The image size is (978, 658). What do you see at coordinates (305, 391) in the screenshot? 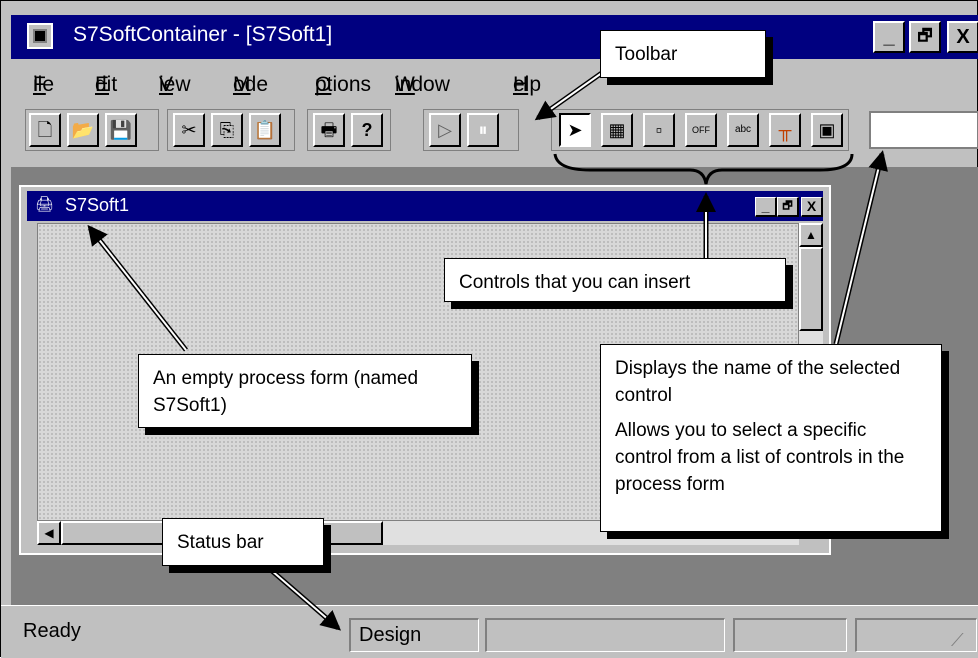
I see `callout-empty-form: An empty process form (named S7Soft1)` at bounding box center [305, 391].